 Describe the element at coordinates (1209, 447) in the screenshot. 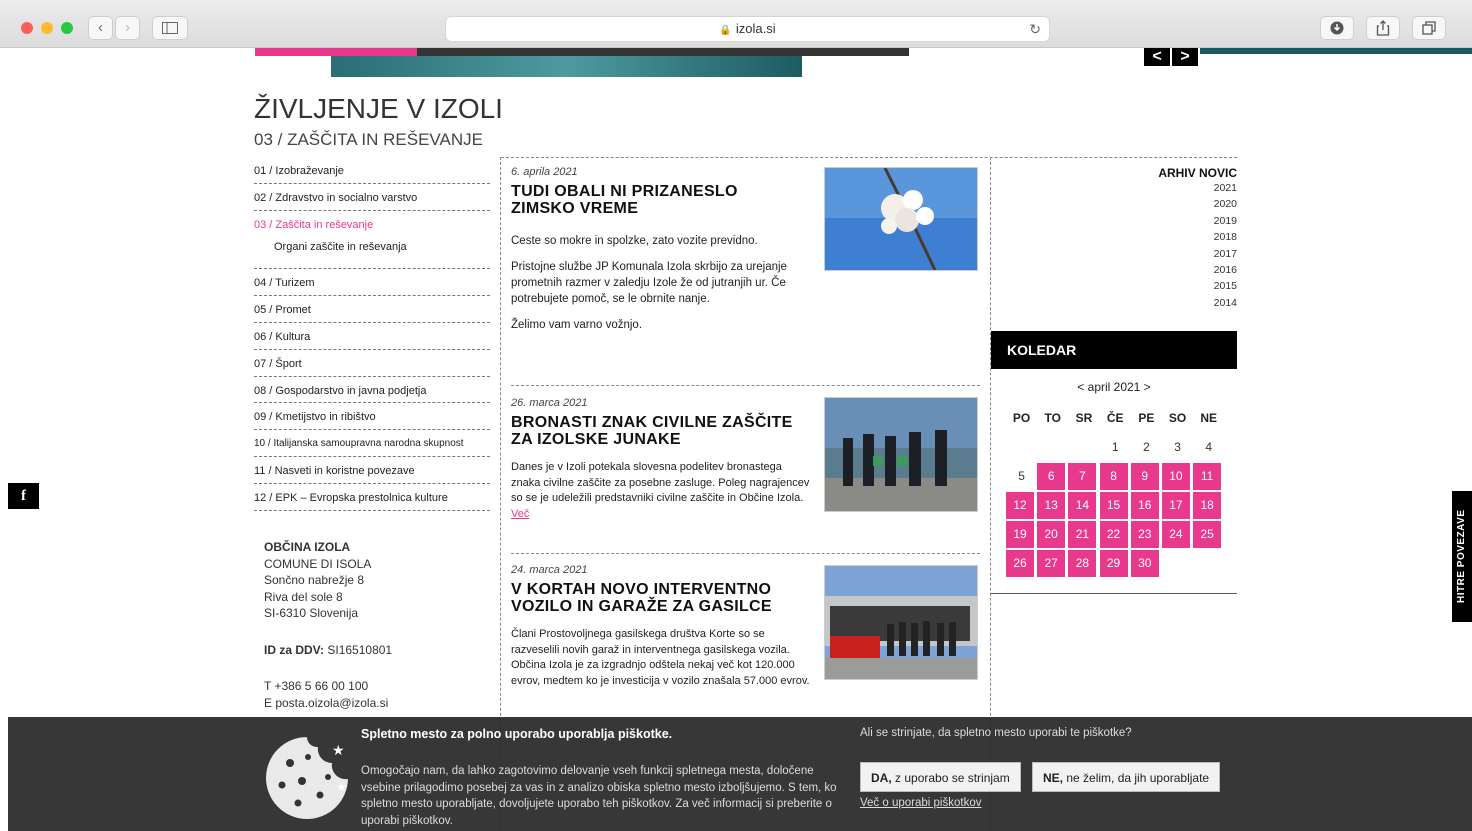

I see `calendar-day: 4` at that location.